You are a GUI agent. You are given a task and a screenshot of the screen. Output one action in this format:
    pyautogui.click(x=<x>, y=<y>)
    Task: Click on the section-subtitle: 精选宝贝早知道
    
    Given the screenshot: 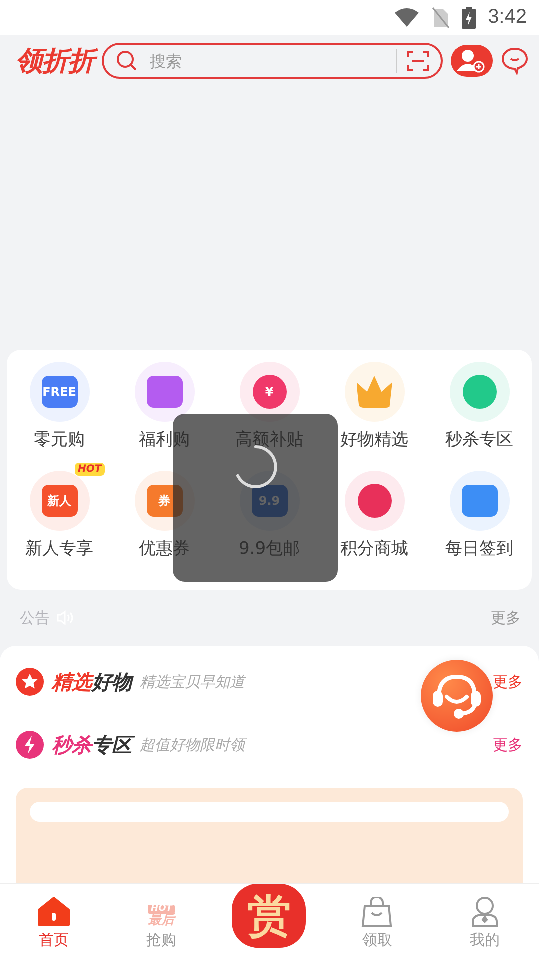 What is the action you would take?
    pyautogui.click(x=192, y=682)
    